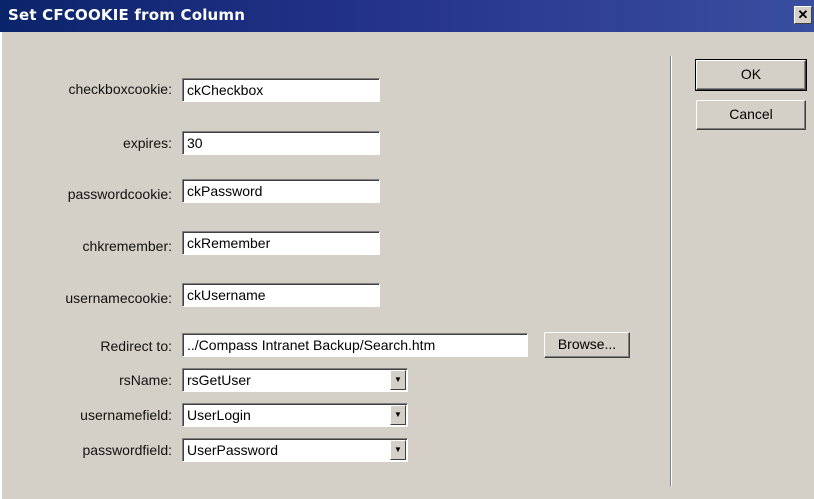 Image resolution: width=814 pixels, height=499 pixels. I want to click on passwordcookie-label: passwordcookie:, so click(119, 194).